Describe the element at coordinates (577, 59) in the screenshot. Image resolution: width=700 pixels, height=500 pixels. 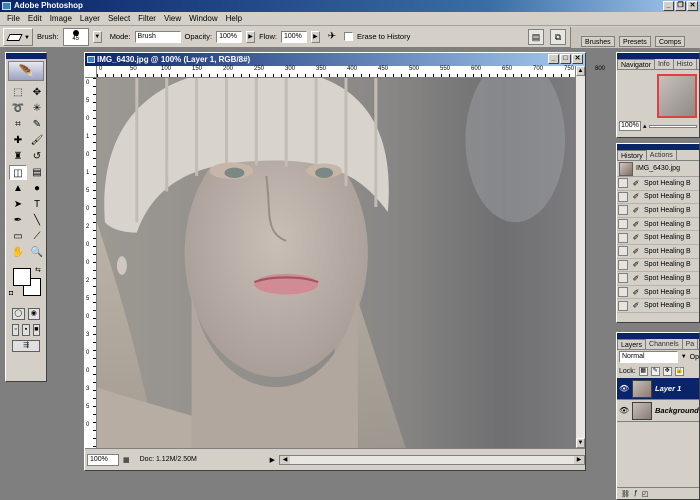
I see `doc-close-icon: ✕` at that location.